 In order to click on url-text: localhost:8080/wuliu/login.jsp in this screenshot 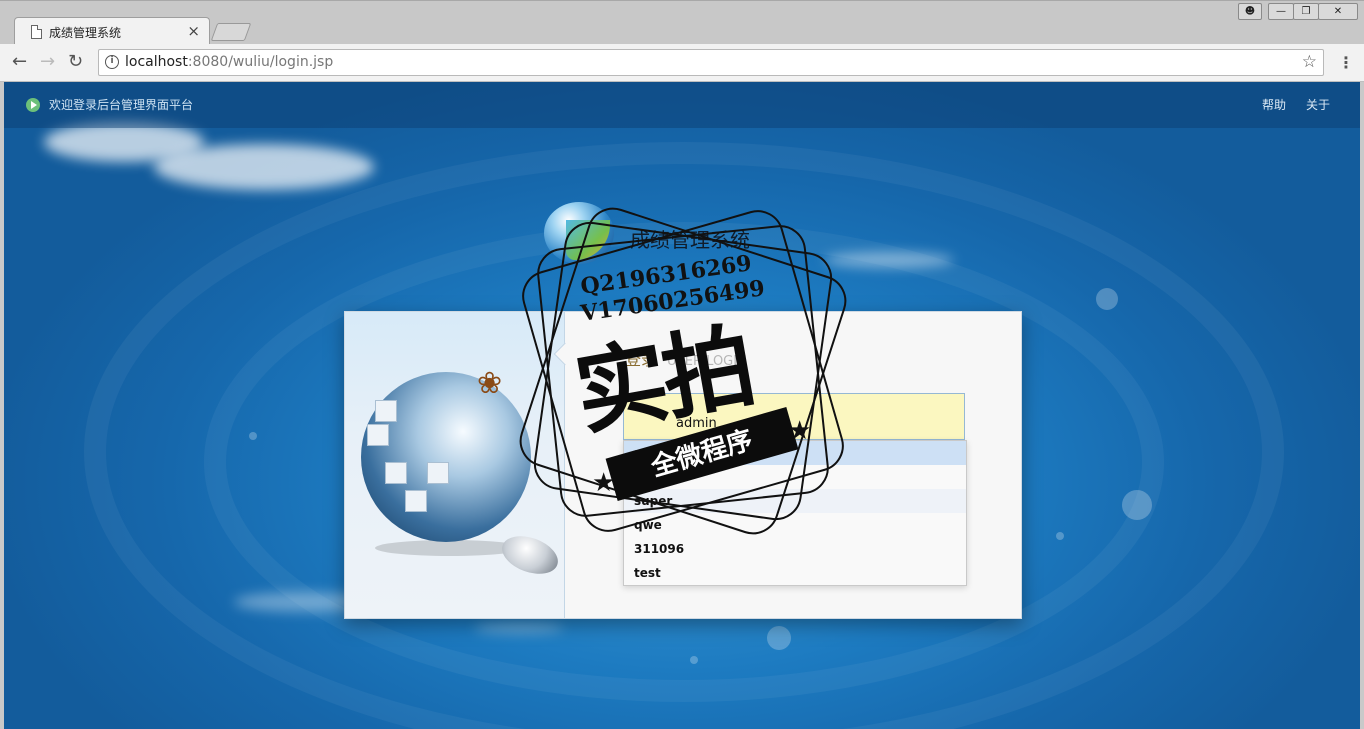, I will do `click(229, 62)`.